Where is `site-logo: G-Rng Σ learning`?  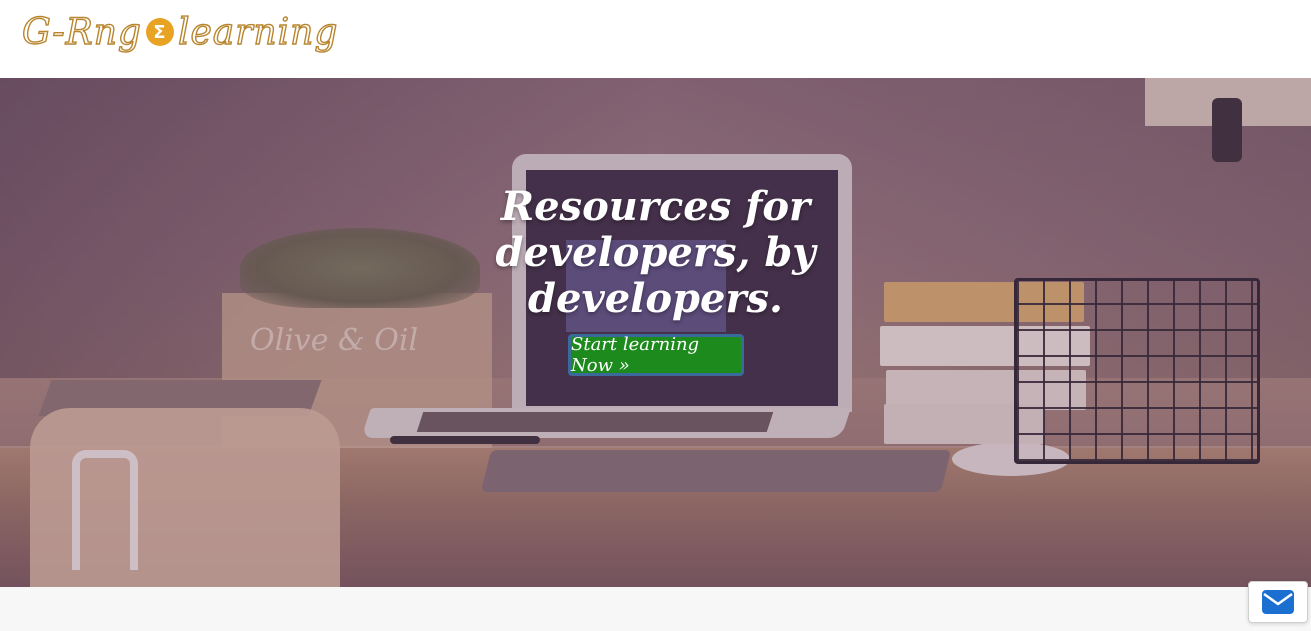
site-logo: G-Rng Σ learning is located at coordinates (180, 32).